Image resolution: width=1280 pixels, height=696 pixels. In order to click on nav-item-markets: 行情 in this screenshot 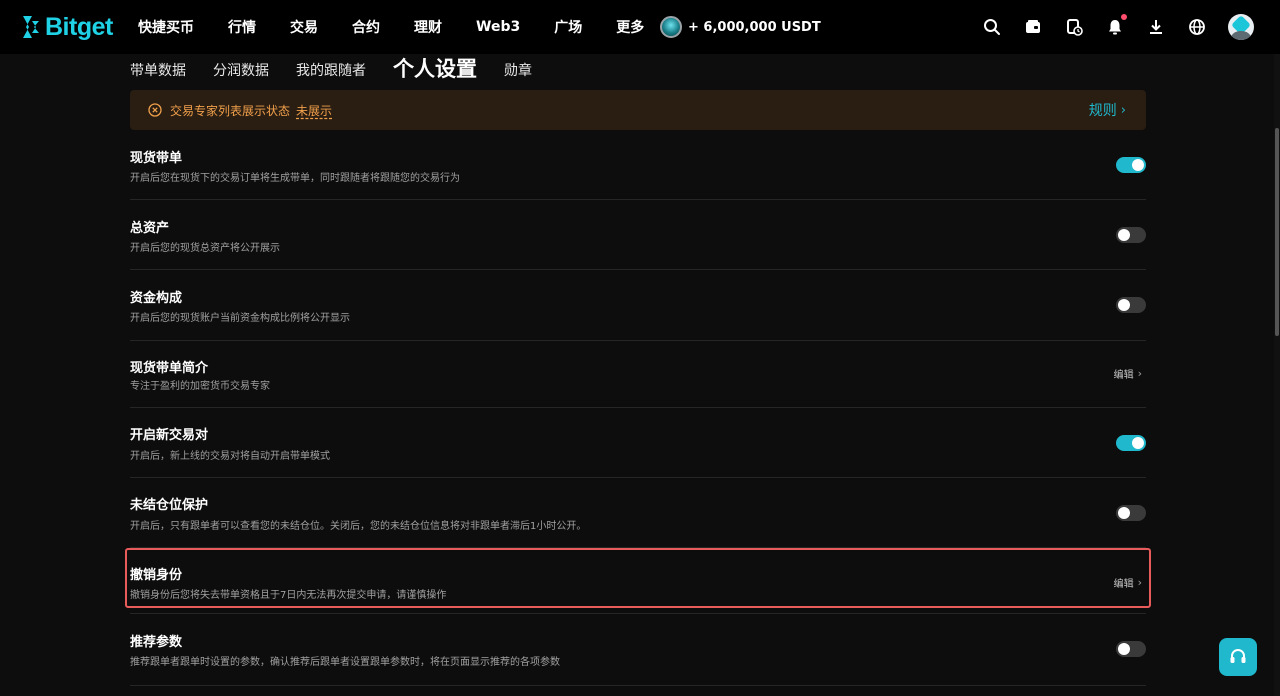, I will do `click(242, 27)`.